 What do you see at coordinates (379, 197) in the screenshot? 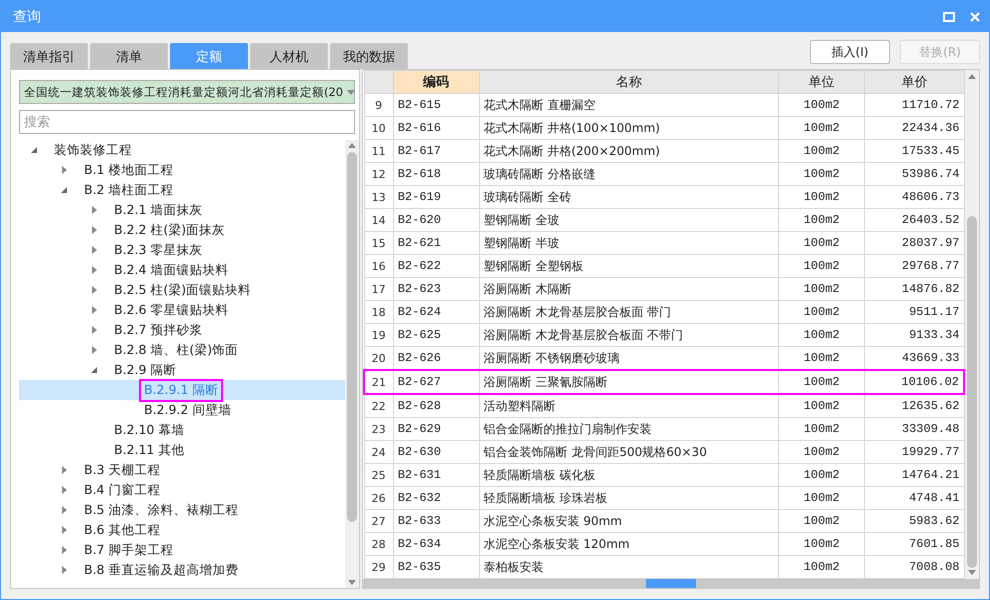
I see `row-number: 13` at bounding box center [379, 197].